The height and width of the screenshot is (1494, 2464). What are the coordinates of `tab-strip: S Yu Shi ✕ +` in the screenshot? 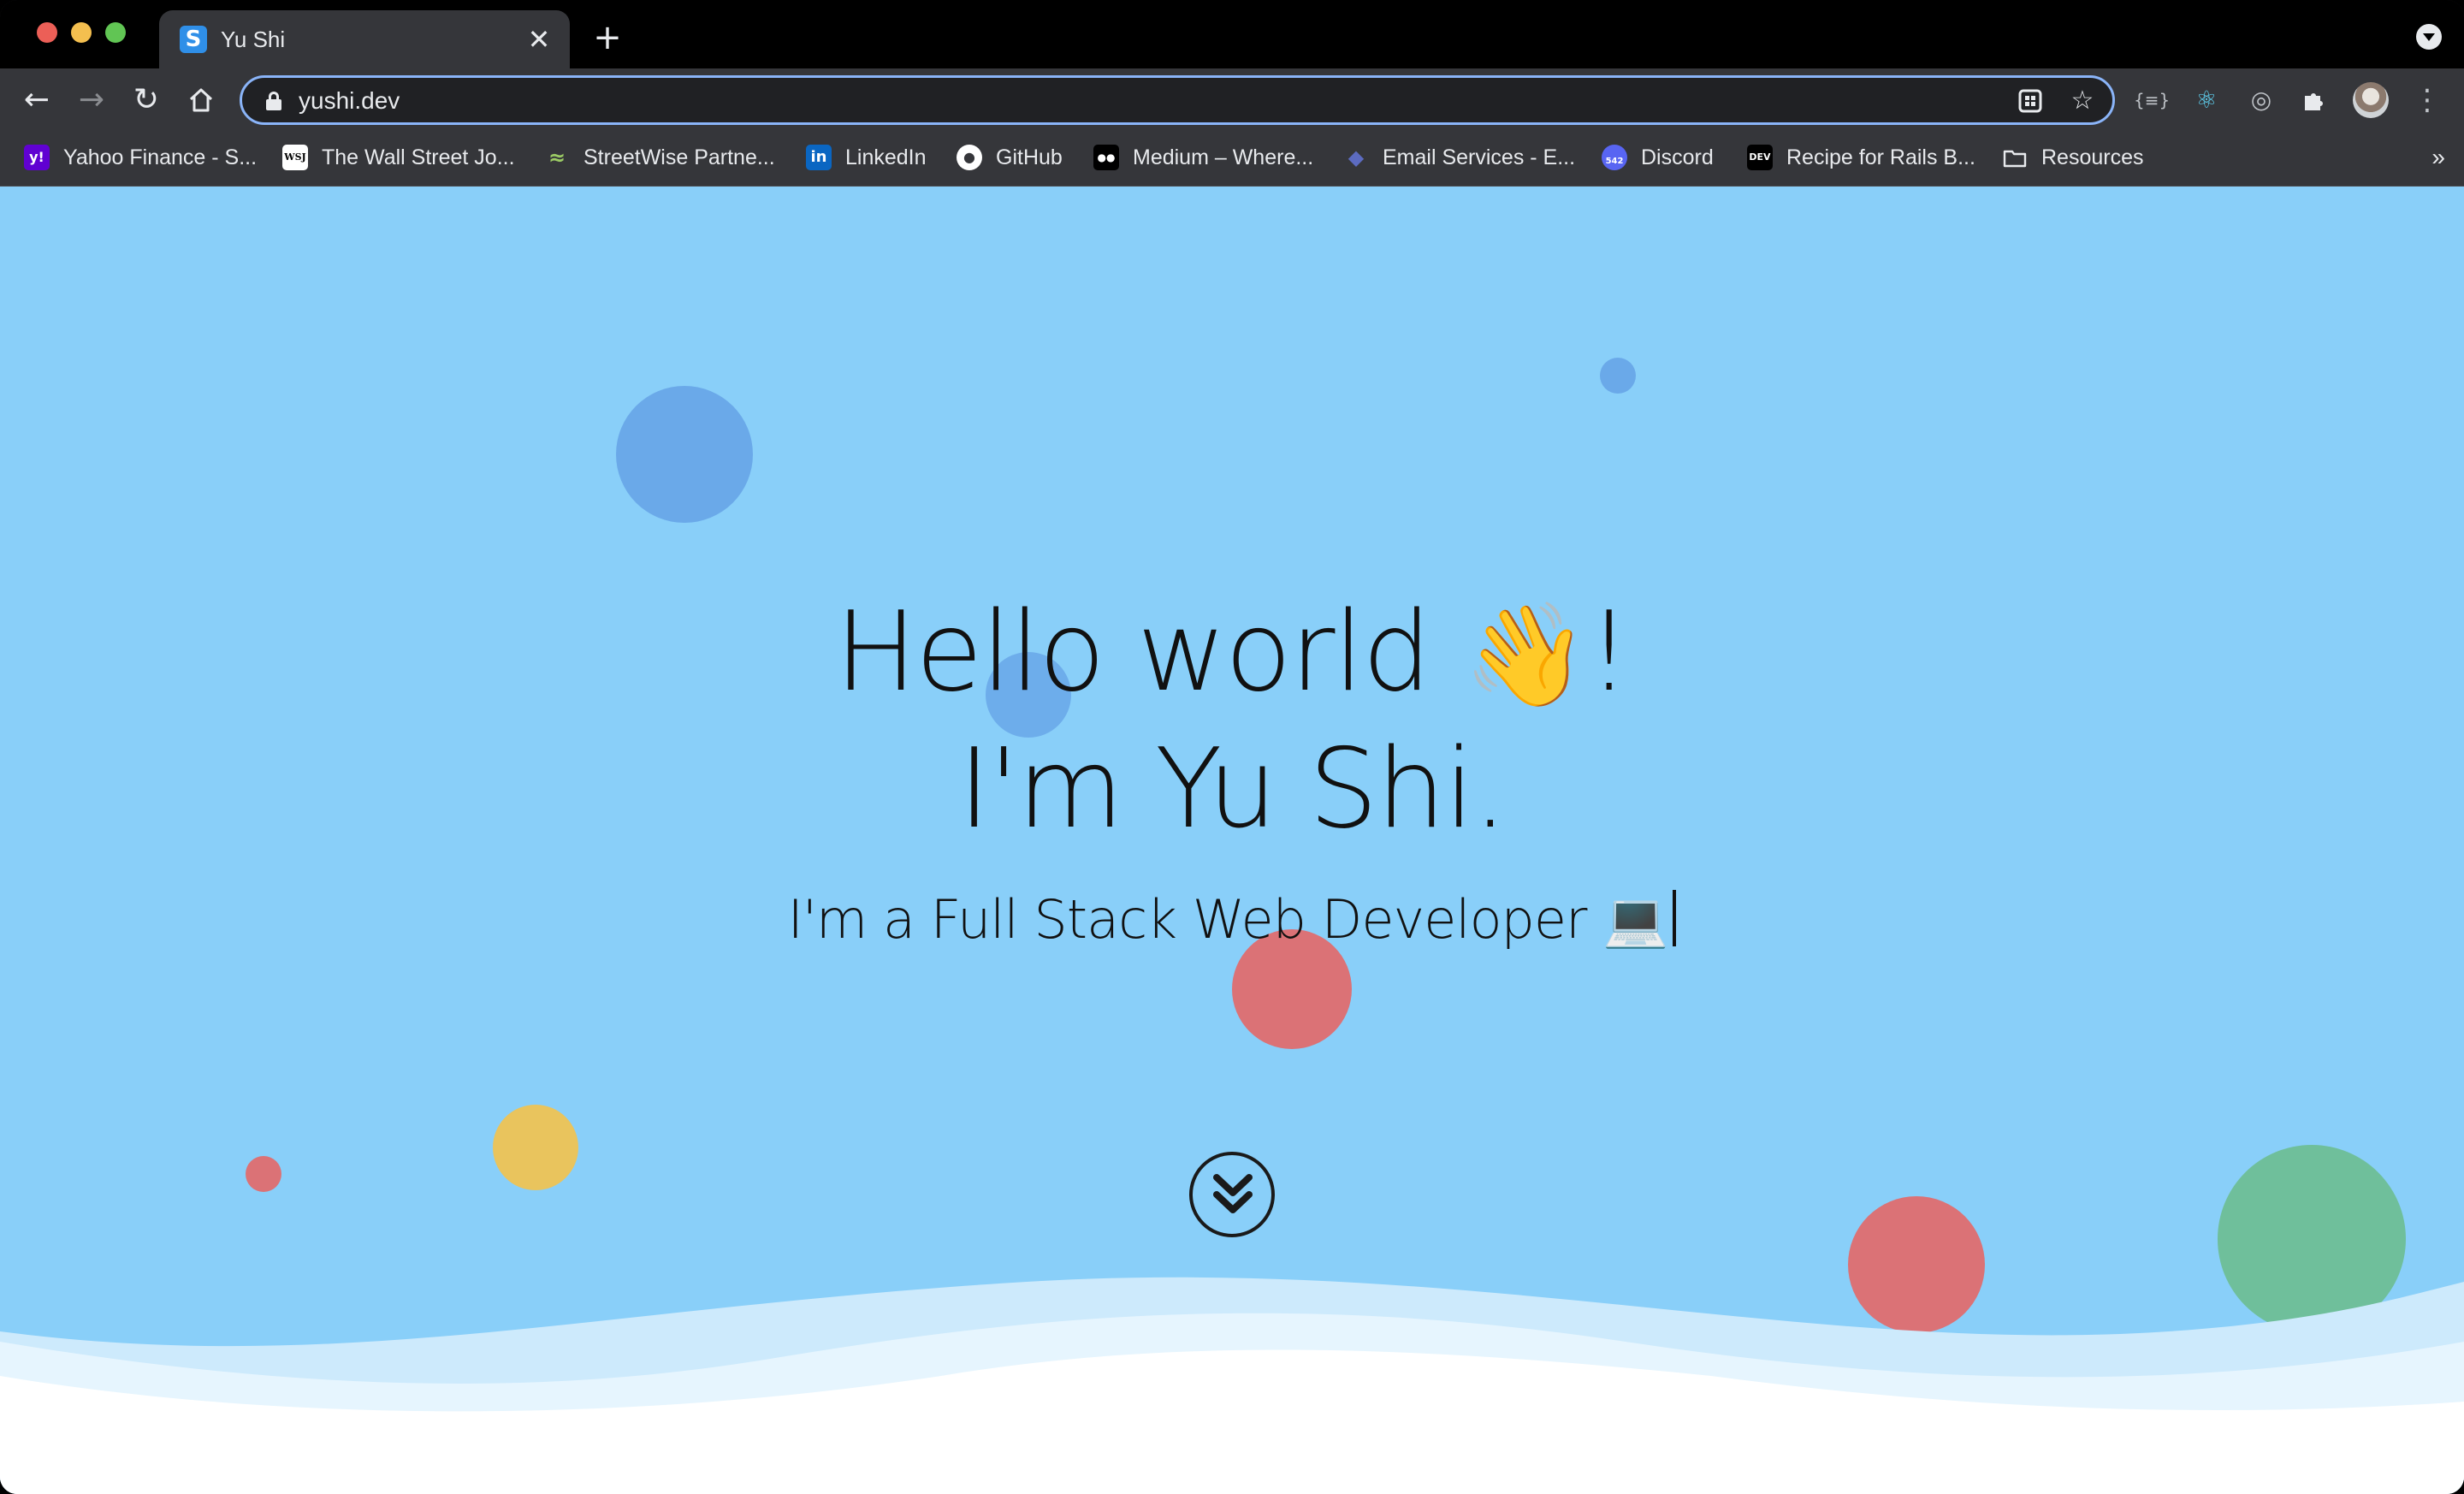 It's located at (1232, 34).